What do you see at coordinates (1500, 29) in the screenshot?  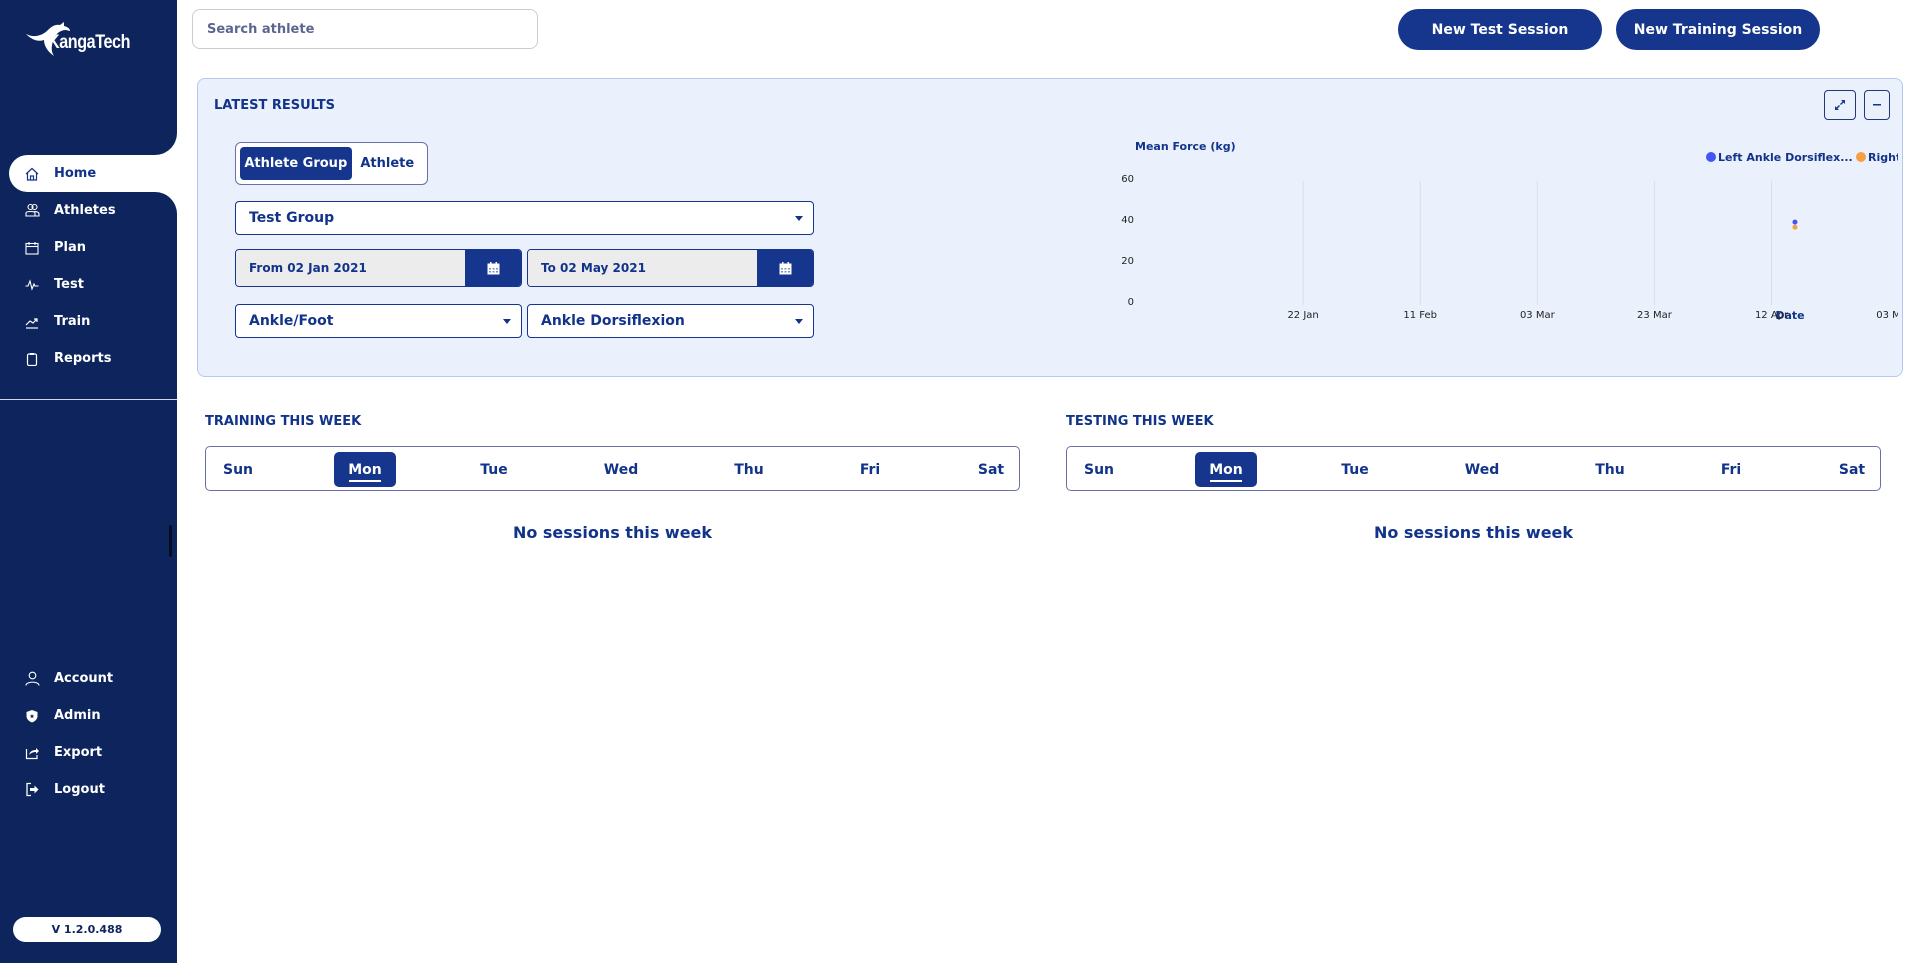 I see `new-test-session-button: New Test Session` at bounding box center [1500, 29].